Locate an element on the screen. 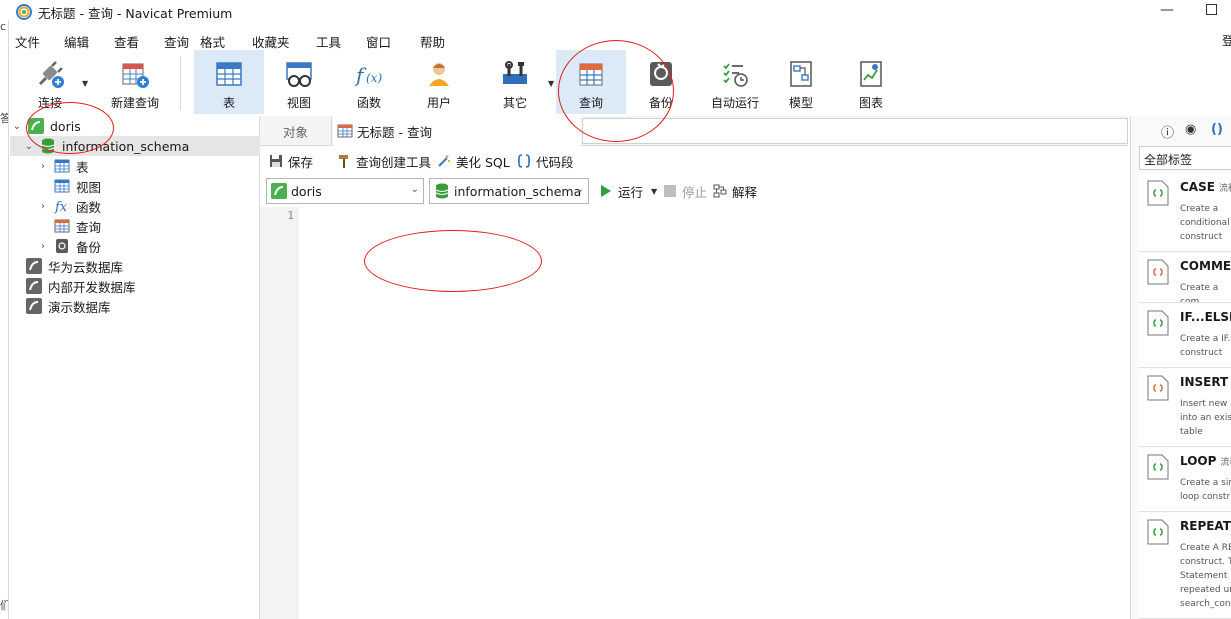 Image resolution: width=1231 pixels, height=619 pixels. tree-item-tables: › 表 is located at coordinates (135, 166).